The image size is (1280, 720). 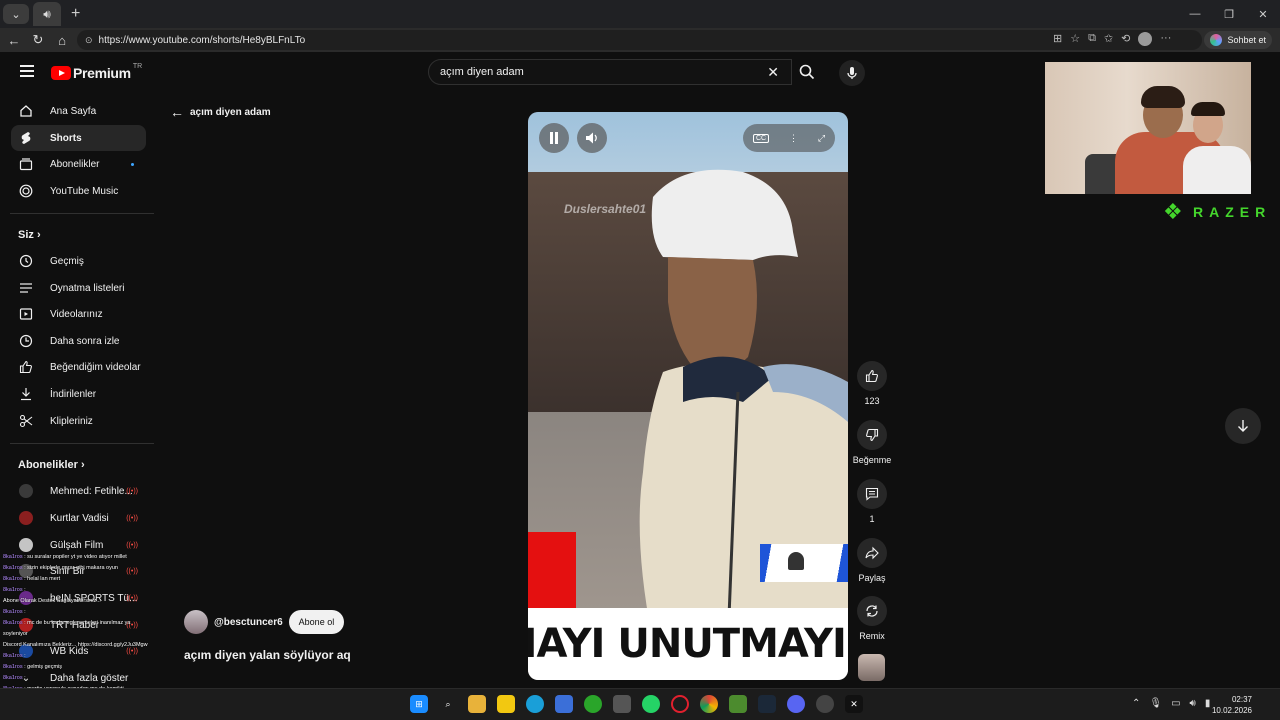 What do you see at coordinates (564, 704) in the screenshot?
I see `store-icon` at bounding box center [564, 704].